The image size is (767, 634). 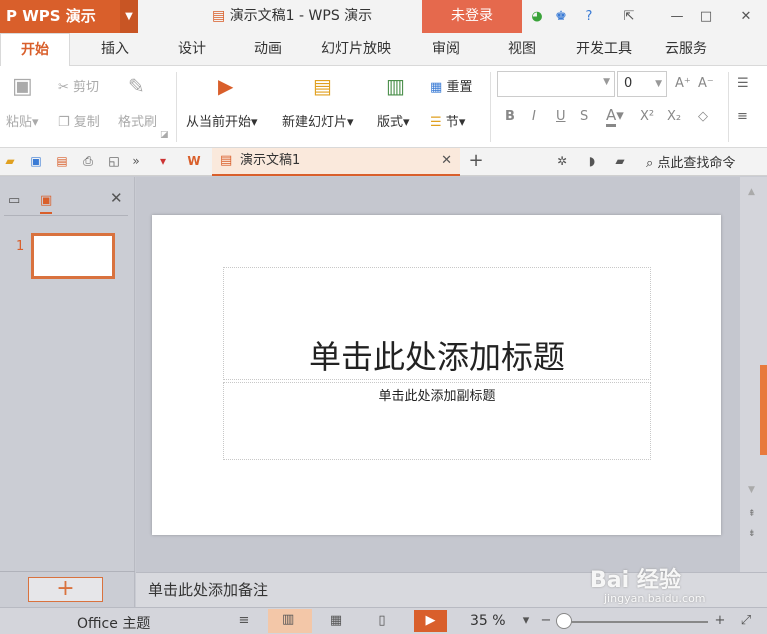 I want to click on search-icon: ⌕, so click(x=650, y=163).